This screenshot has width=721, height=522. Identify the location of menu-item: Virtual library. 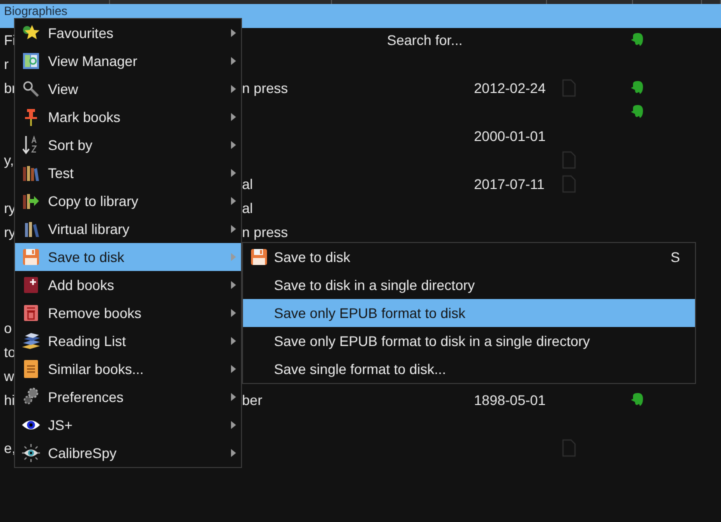
(128, 229).